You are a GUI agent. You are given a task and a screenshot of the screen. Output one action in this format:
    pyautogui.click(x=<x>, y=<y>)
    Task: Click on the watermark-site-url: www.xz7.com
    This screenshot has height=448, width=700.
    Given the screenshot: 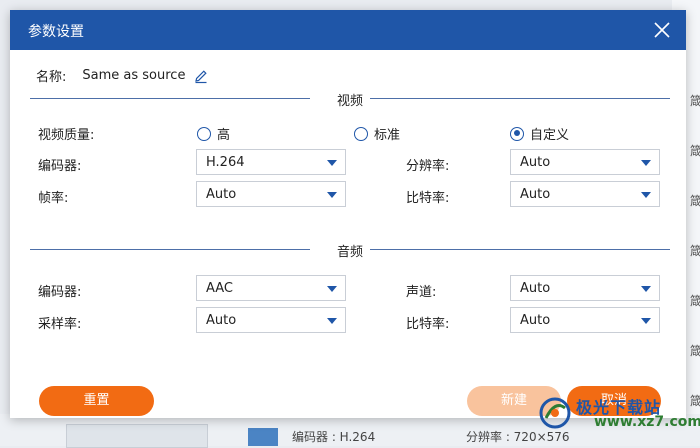 What is the action you would take?
    pyautogui.click(x=647, y=422)
    